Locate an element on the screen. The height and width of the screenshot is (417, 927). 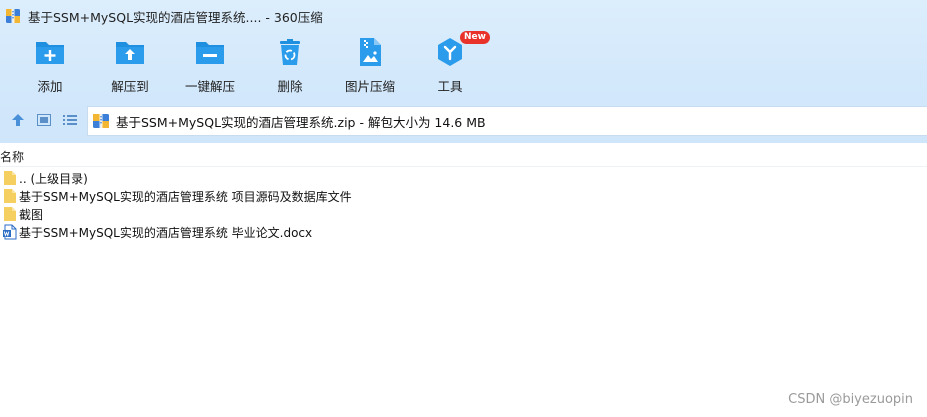
extract-to-label: 解压到 is located at coordinates (130, 86).